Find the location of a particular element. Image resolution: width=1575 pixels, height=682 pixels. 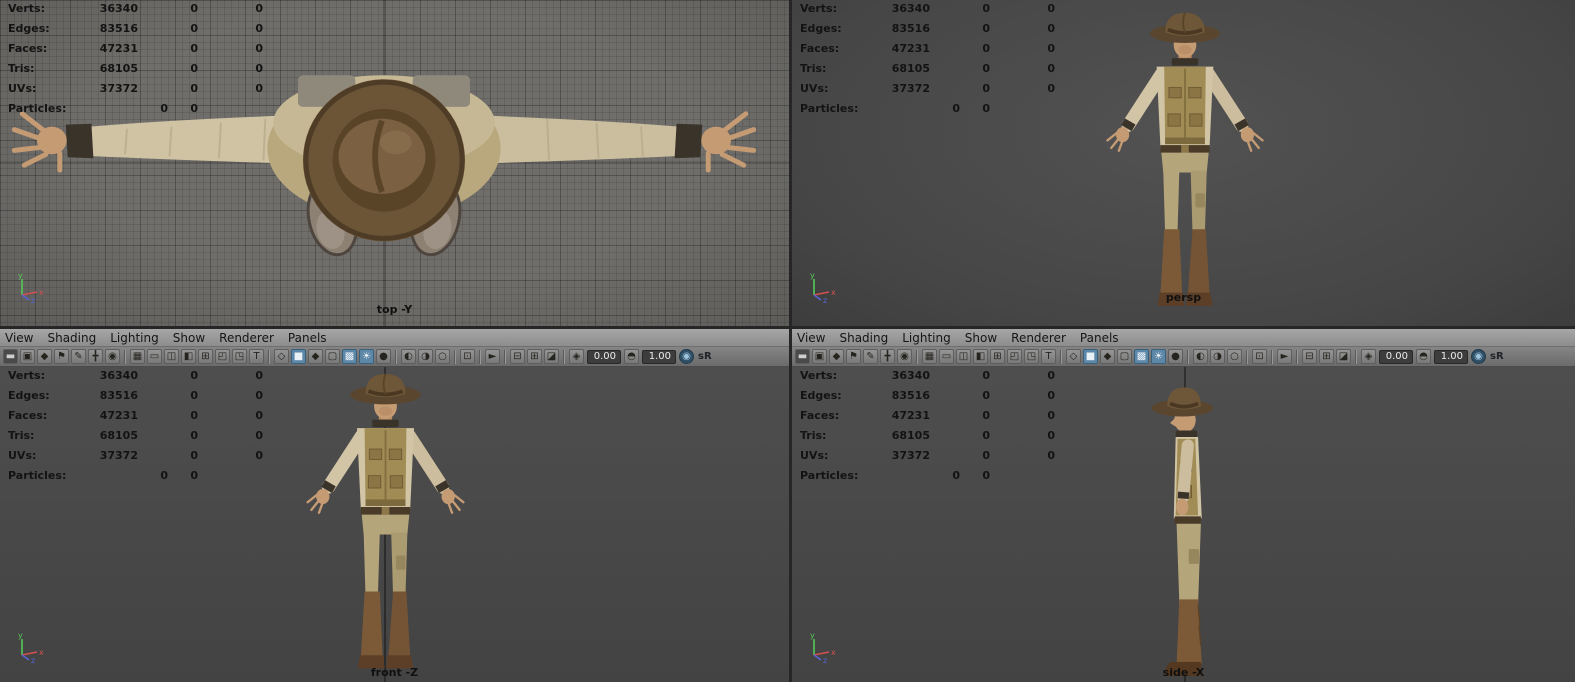

hud-label: Particles: is located at coordinates (37, 475).